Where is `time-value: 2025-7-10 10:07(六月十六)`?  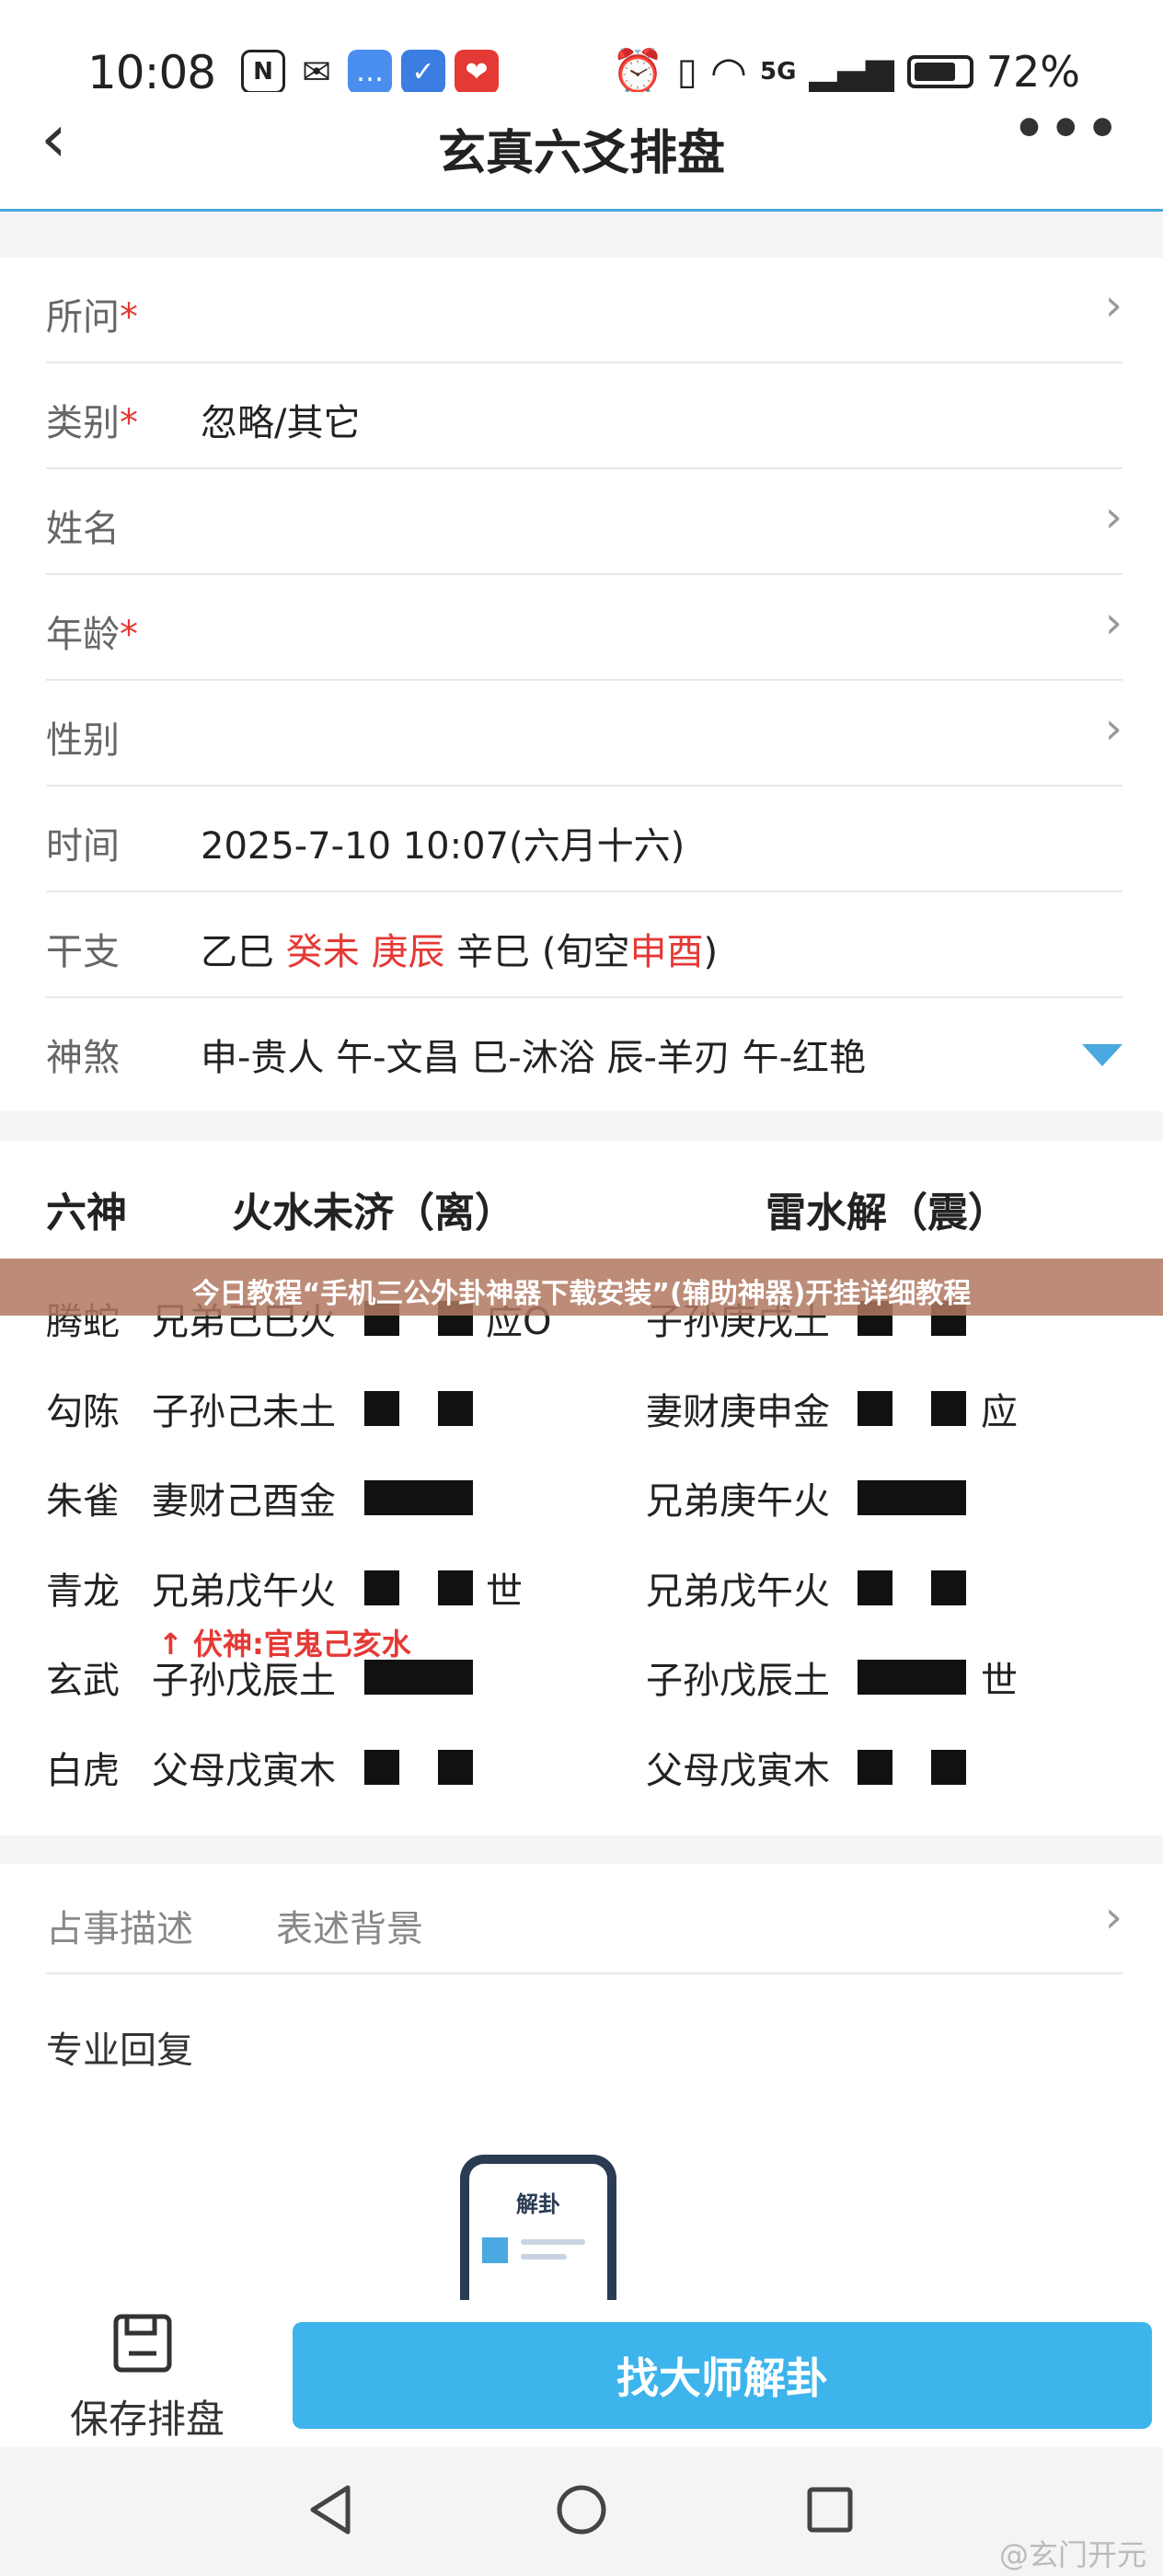
time-value: 2025-7-10 10:07(六月十六) is located at coordinates (443, 846).